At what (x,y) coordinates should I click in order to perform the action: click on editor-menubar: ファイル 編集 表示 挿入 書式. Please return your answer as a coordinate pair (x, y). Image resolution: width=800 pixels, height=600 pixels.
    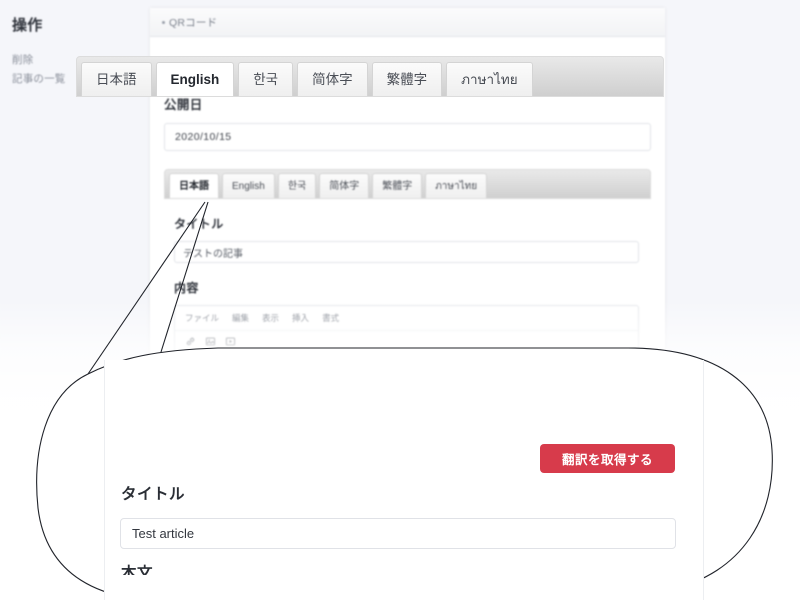
    Looking at the image, I should click on (406, 318).